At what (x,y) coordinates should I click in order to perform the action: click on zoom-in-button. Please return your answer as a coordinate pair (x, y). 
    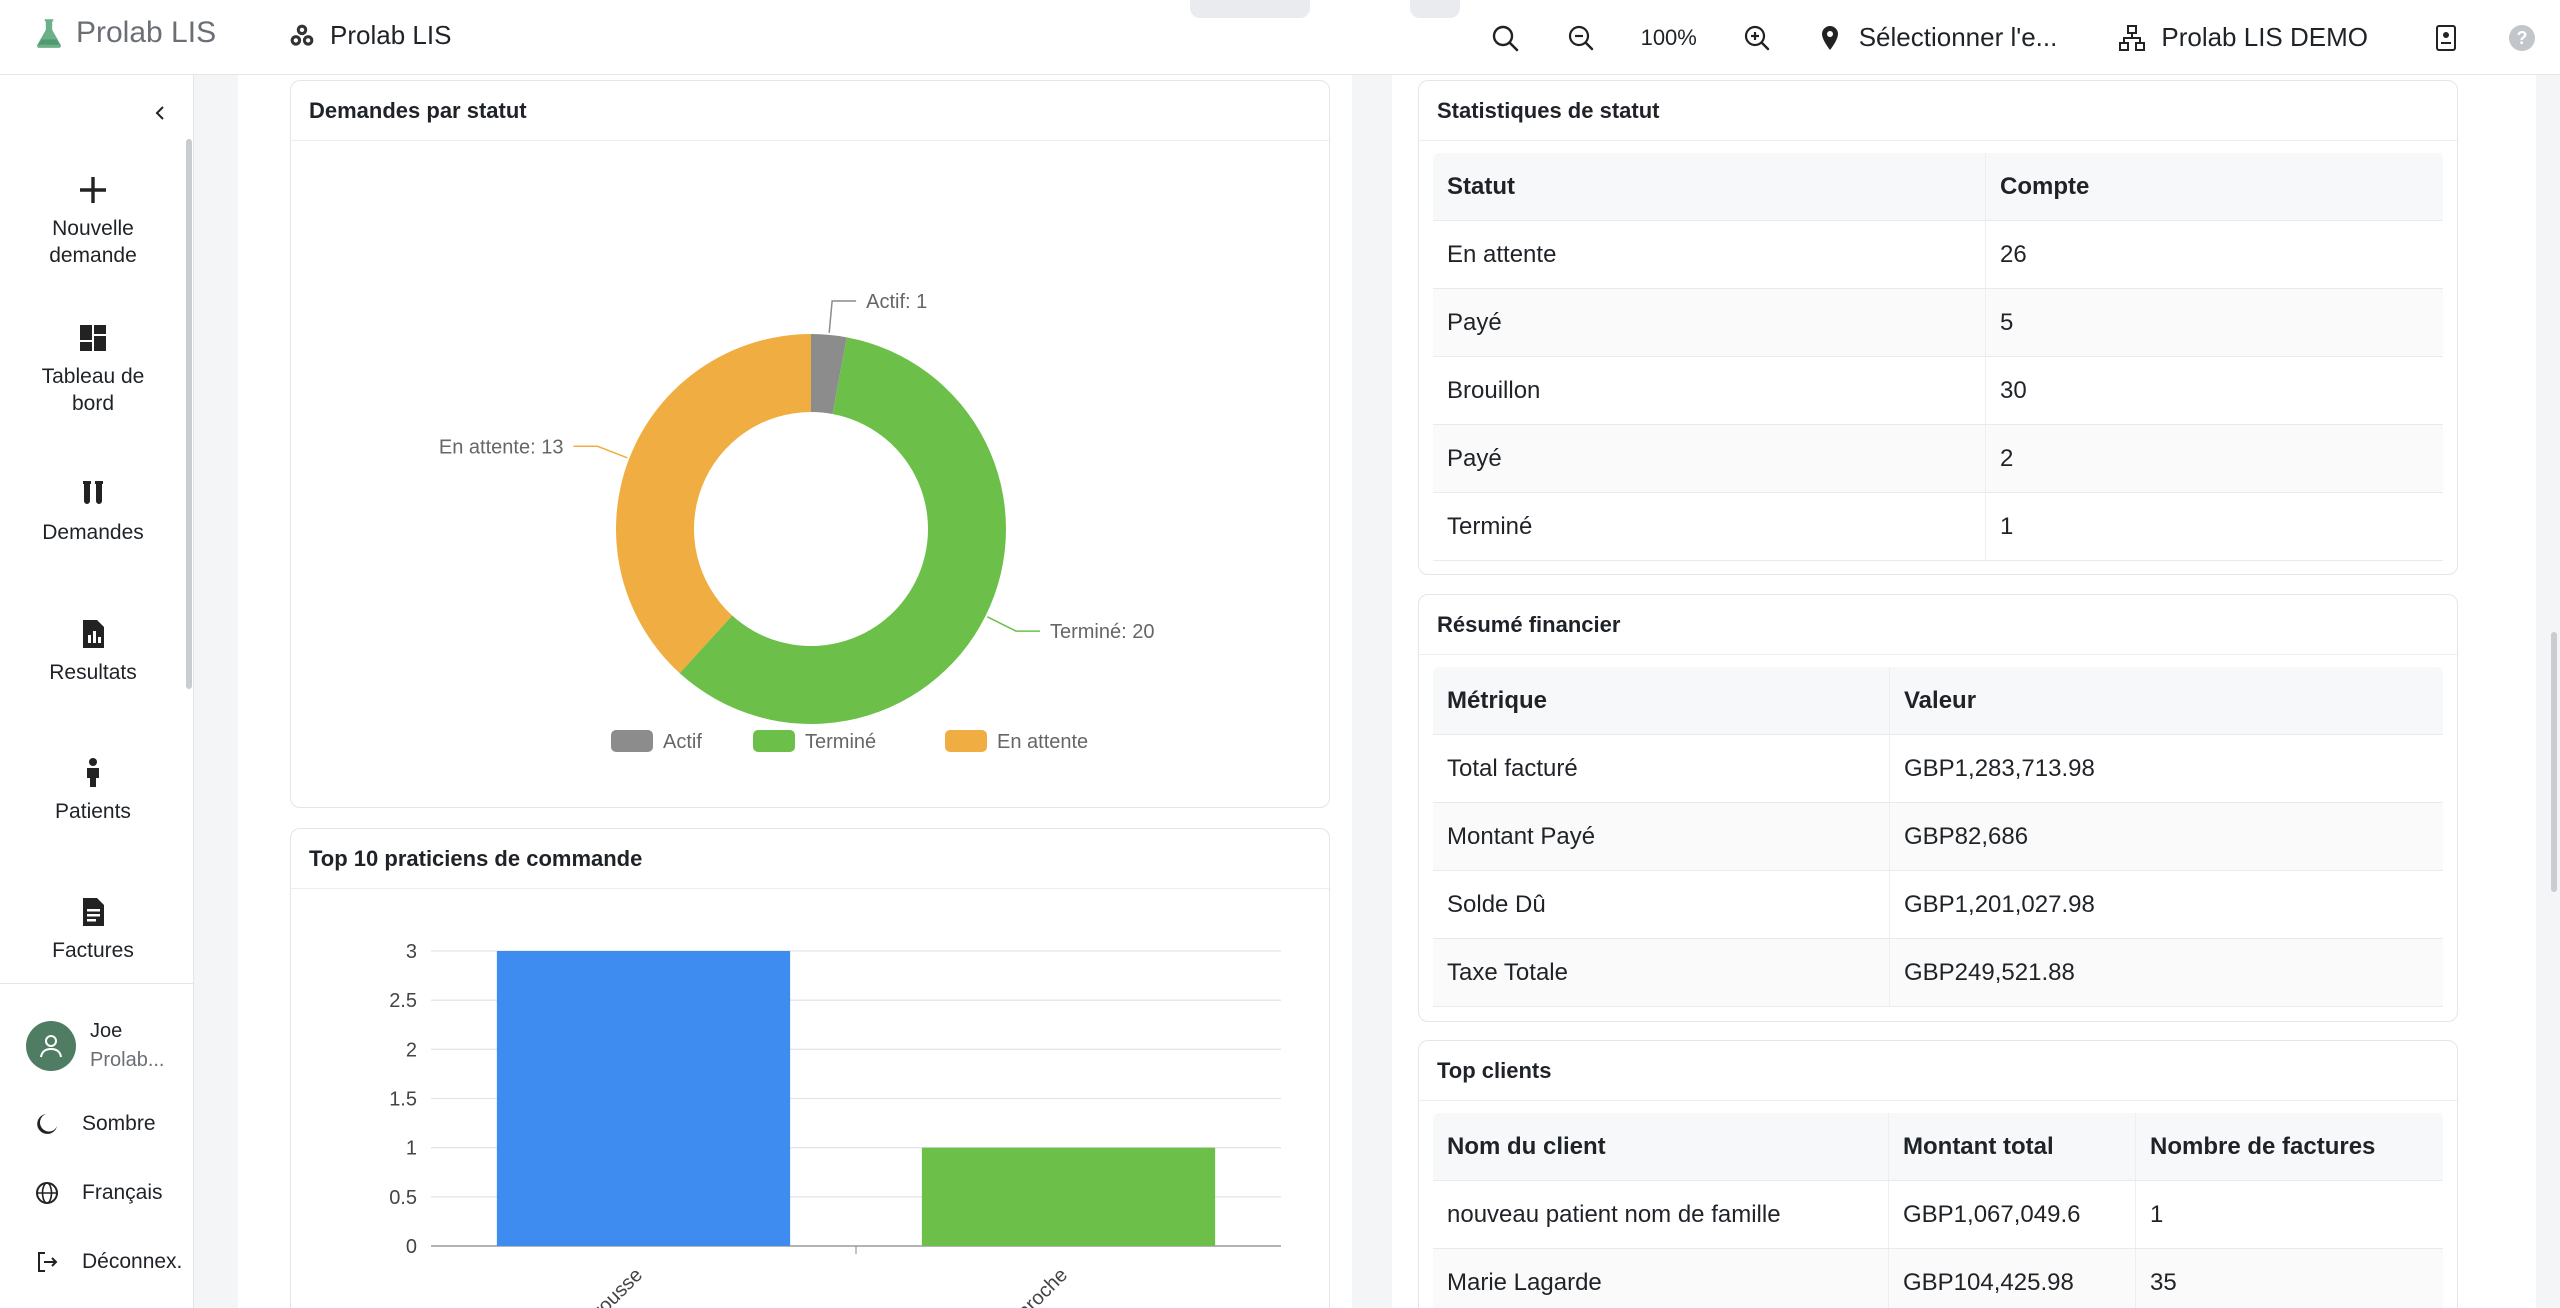
    Looking at the image, I should click on (1757, 37).